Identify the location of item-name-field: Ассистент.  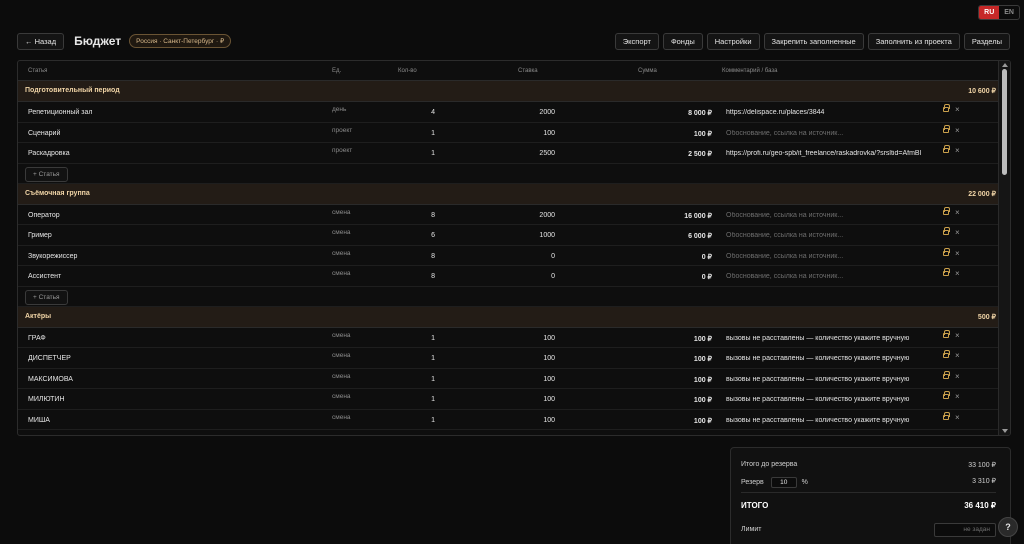
(44, 276).